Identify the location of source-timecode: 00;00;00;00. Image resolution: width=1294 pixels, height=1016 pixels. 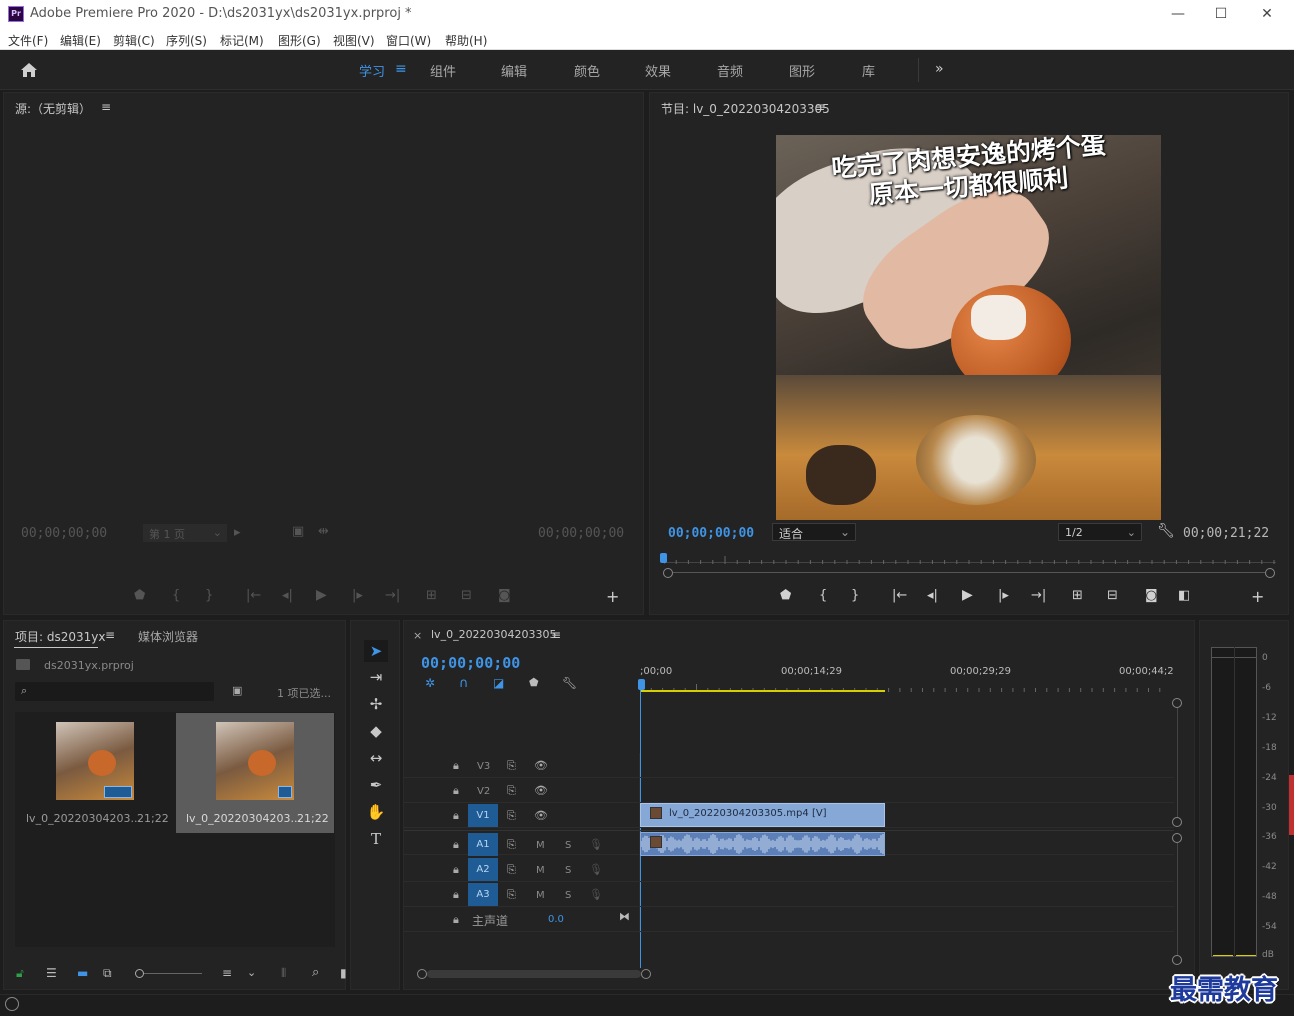
(64, 533).